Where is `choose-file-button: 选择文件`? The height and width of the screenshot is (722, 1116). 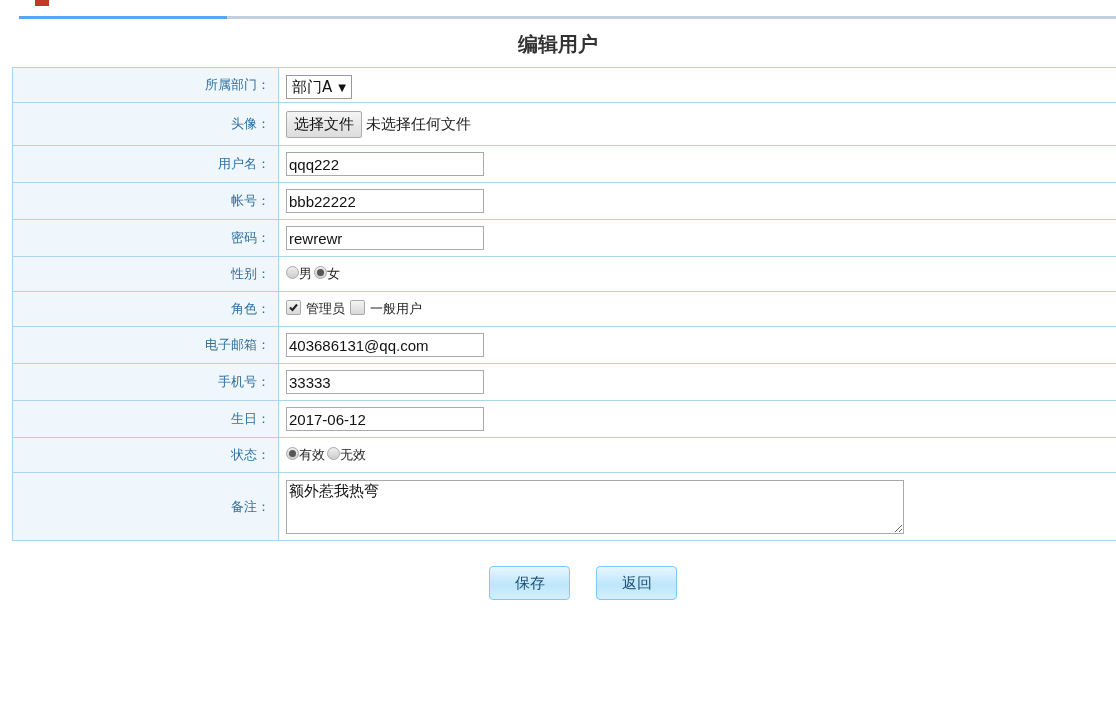
choose-file-button: 选择文件 is located at coordinates (324, 124).